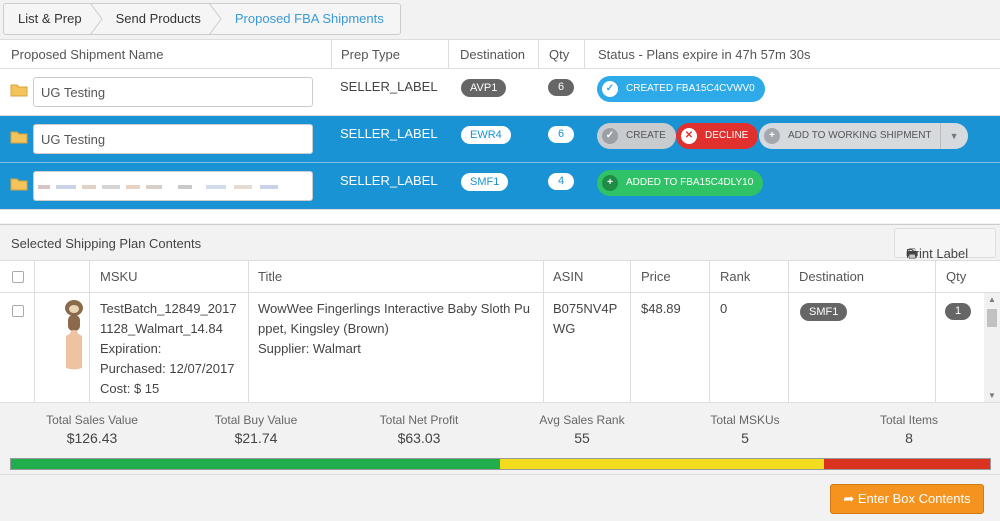 The image size is (1000, 521). I want to click on header-price: Price, so click(656, 276).